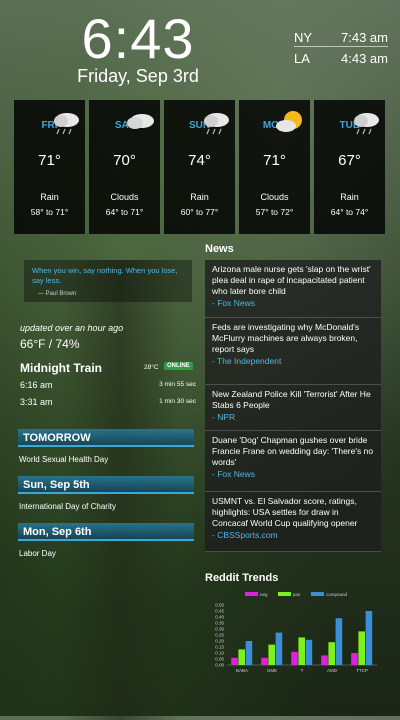 The height and width of the screenshot is (720, 400). I want to click on news-source: - The Independent, so click(293, 361).